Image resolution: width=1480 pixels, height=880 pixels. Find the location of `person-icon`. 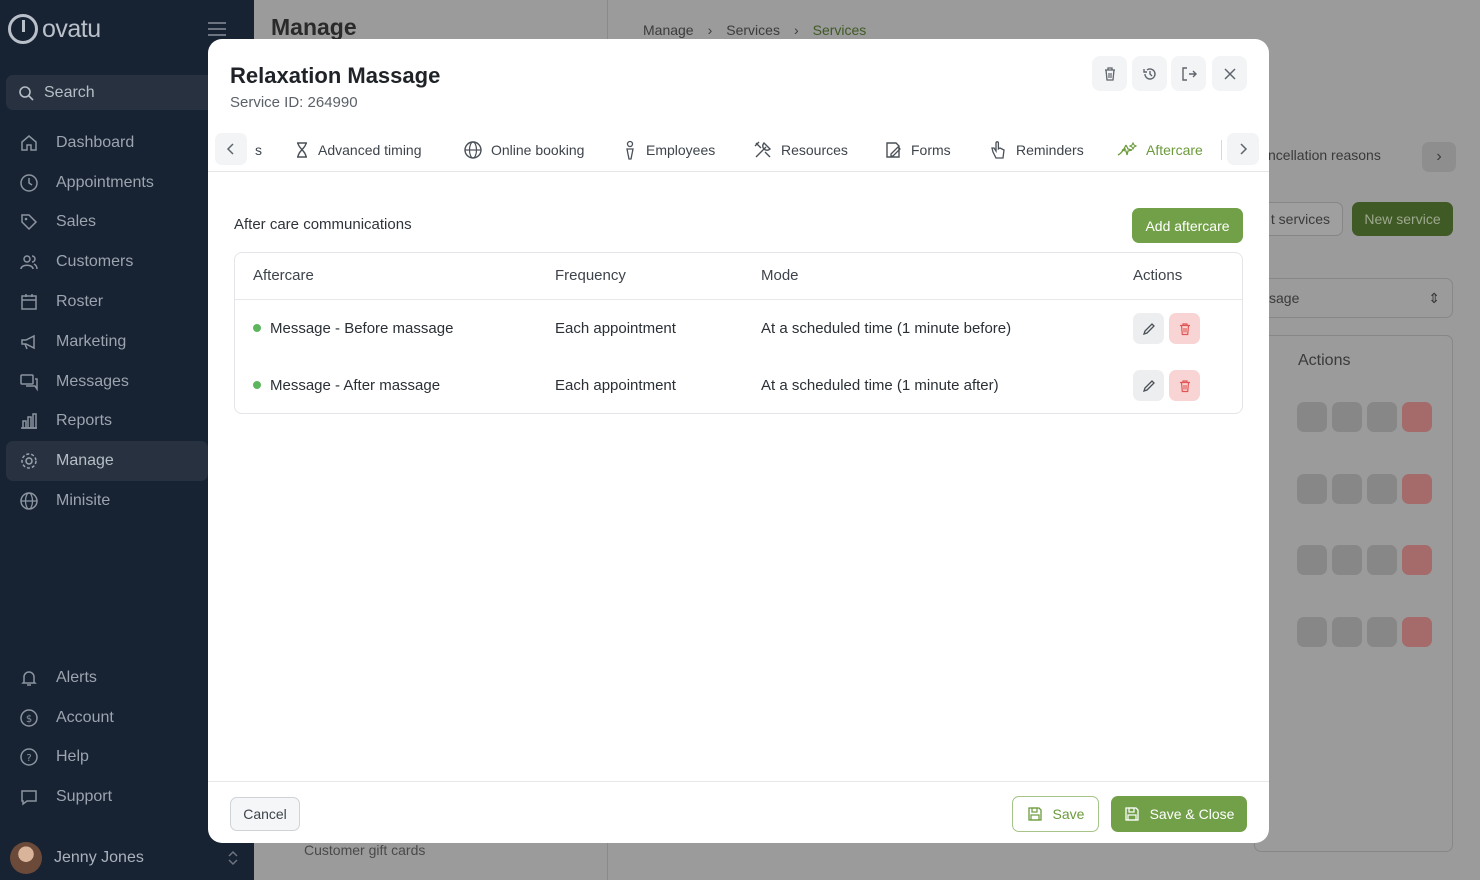

person-icon is located at coordinates (630, 150).